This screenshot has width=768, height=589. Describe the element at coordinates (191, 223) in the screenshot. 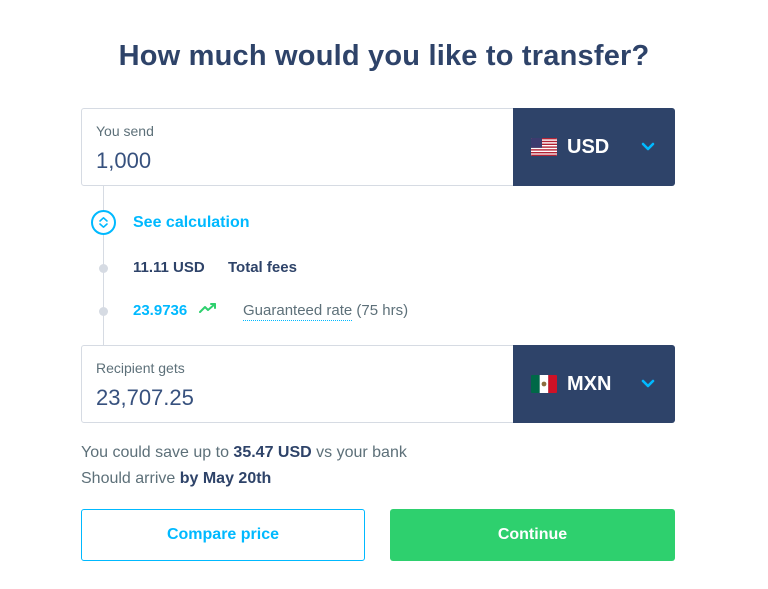

I see `see-calculation-link: See calculation` at that location.